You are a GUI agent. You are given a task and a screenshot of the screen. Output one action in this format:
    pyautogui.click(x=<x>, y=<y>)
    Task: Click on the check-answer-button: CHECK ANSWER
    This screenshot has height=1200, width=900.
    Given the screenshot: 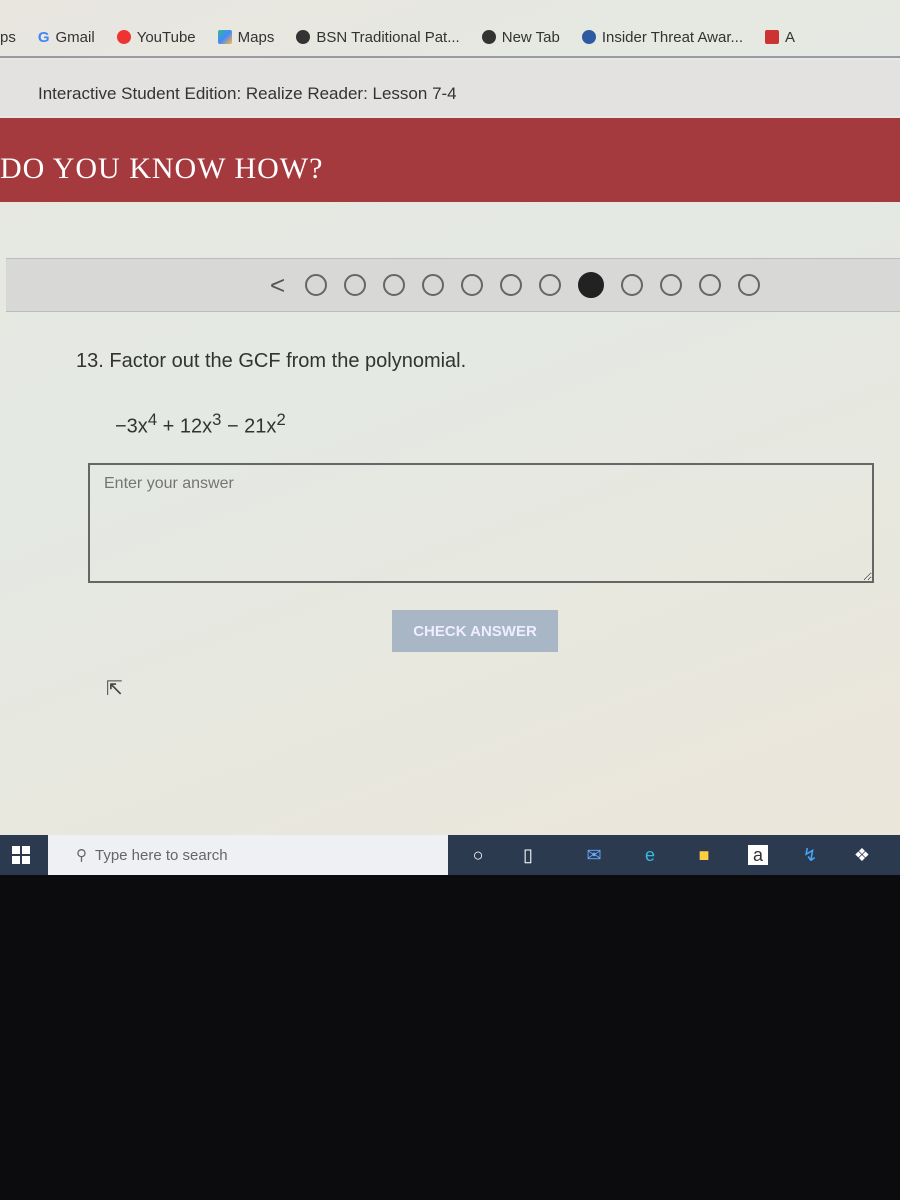 What is the action you would take?
    pyautogui.click(x=475, y=631)
    